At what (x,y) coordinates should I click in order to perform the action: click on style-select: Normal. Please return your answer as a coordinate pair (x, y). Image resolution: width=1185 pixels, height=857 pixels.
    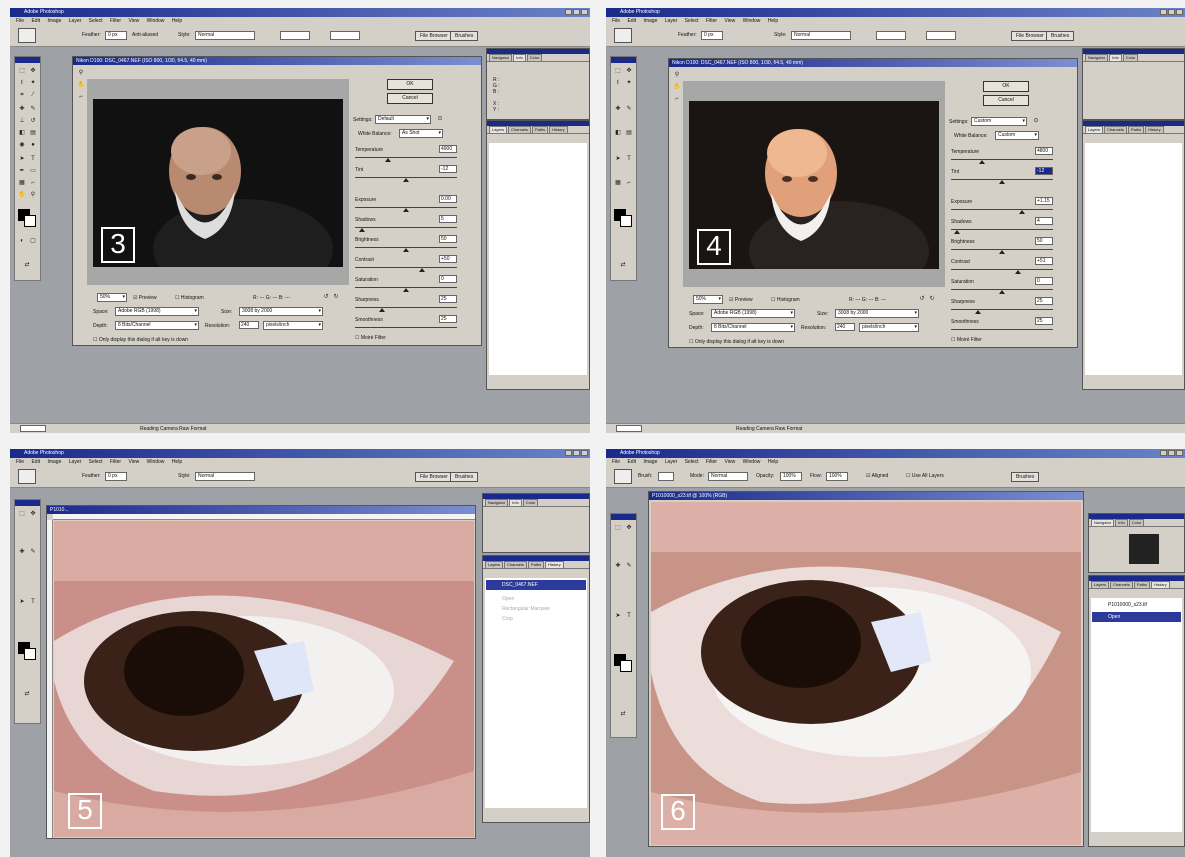
    Looking at the image, I should click on (225, 35).